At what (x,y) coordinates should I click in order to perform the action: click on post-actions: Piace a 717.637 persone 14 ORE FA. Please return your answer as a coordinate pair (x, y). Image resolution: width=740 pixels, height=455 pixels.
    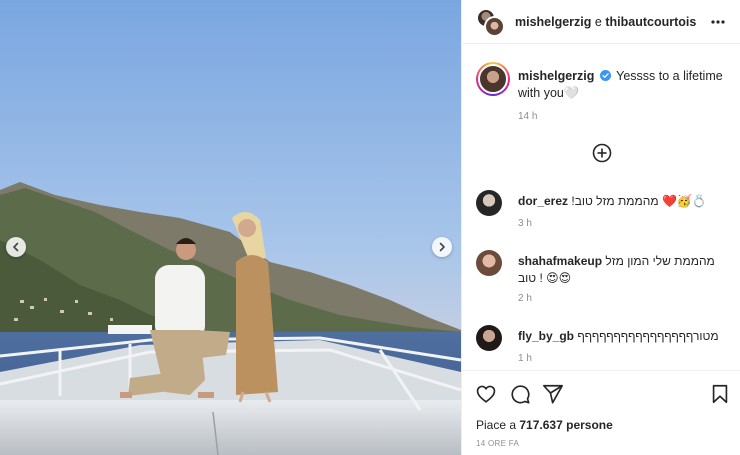
    Looking at the image, I should click on (601, 412).